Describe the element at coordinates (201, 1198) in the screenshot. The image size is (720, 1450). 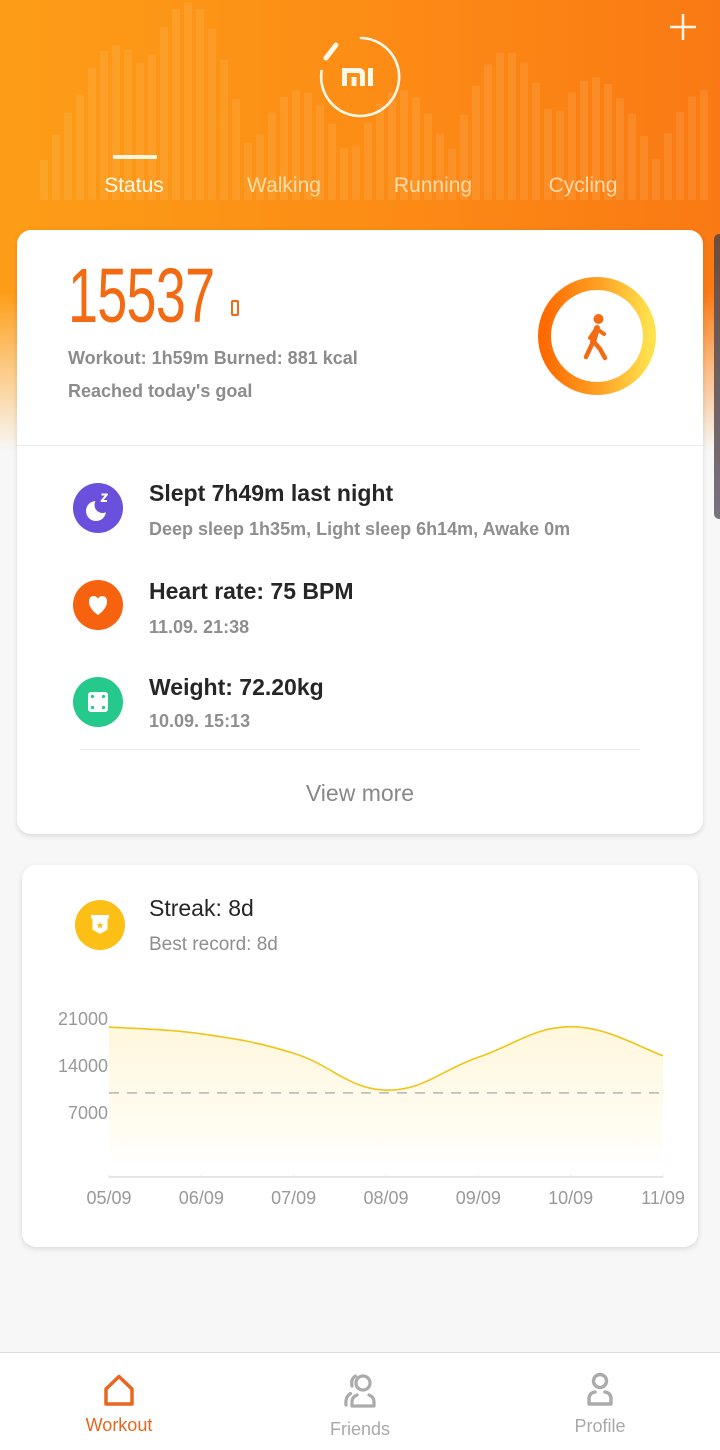
I see `x-tick-label: 06/09` at that location.